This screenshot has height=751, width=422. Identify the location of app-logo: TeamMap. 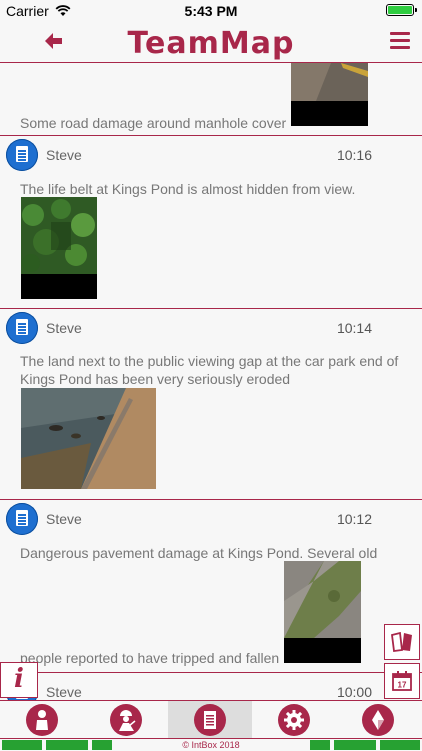
(211, 43).